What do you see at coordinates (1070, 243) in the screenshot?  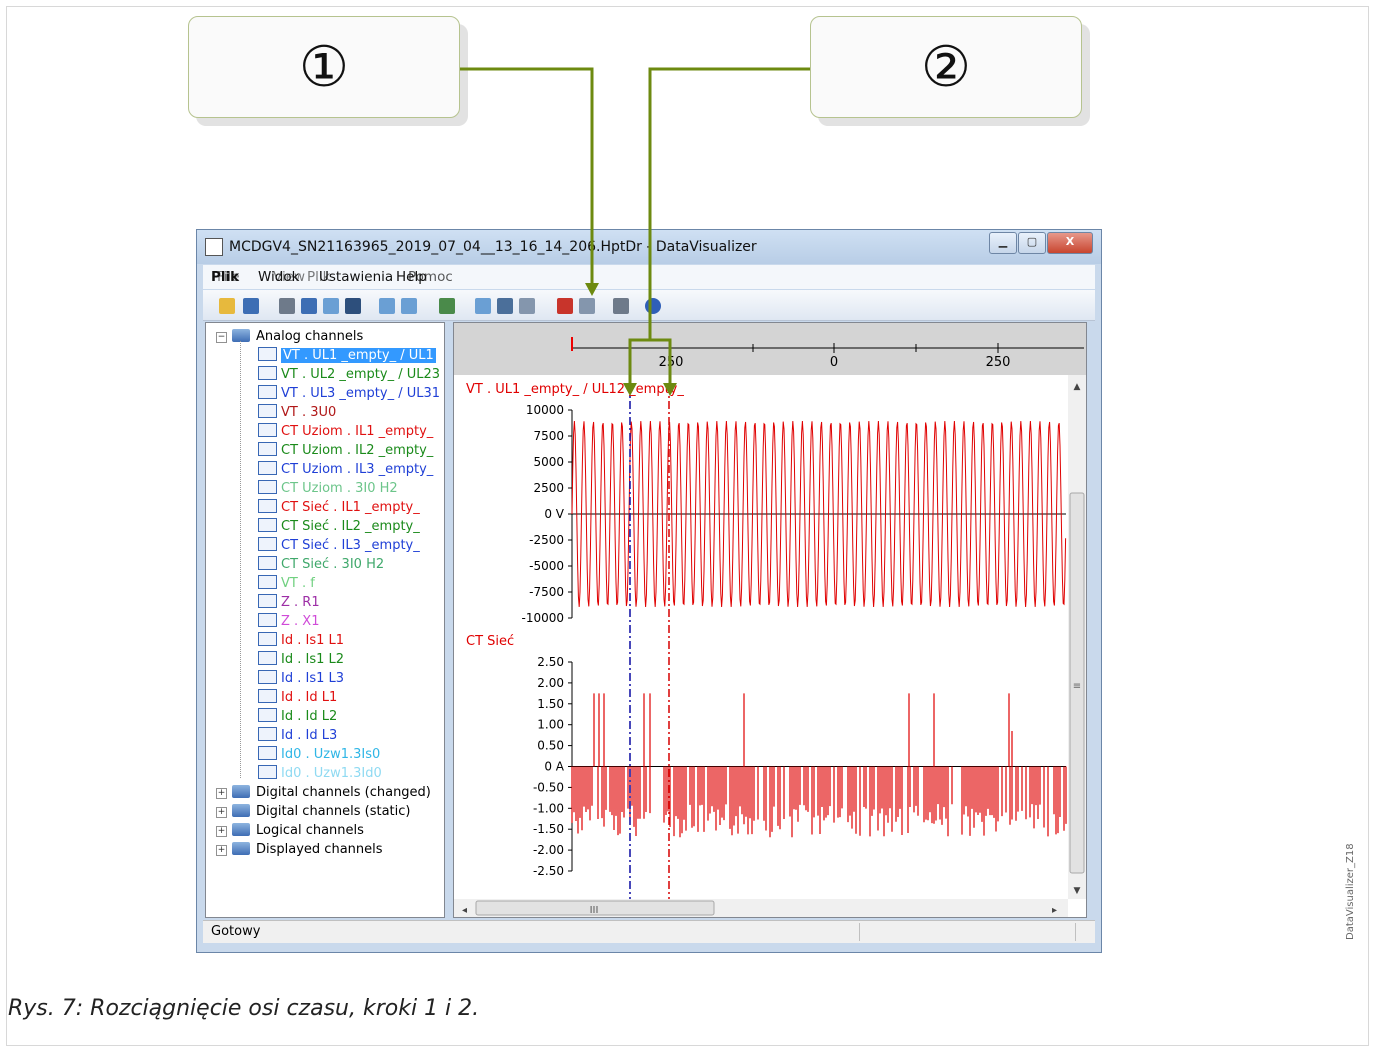 I see `close-button: X` at bounding box center [1070, 243].